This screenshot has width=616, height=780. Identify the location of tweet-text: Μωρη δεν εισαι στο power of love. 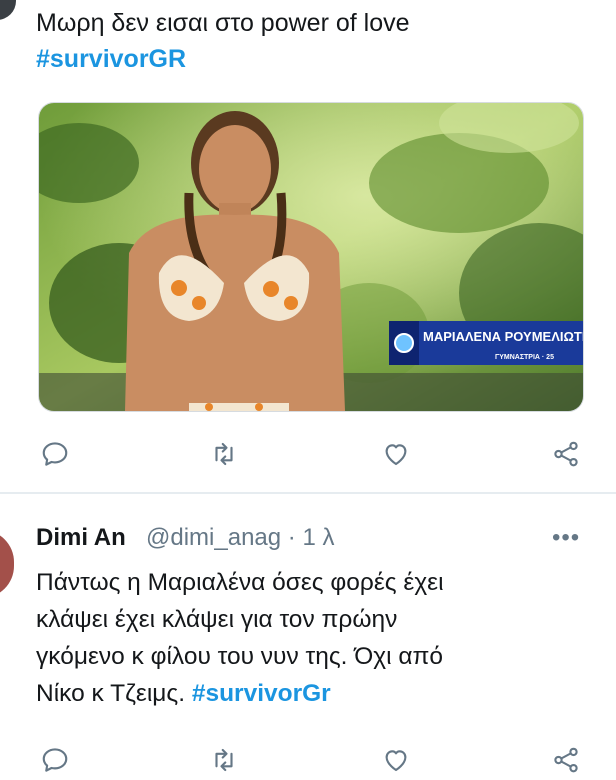
(223, 23).